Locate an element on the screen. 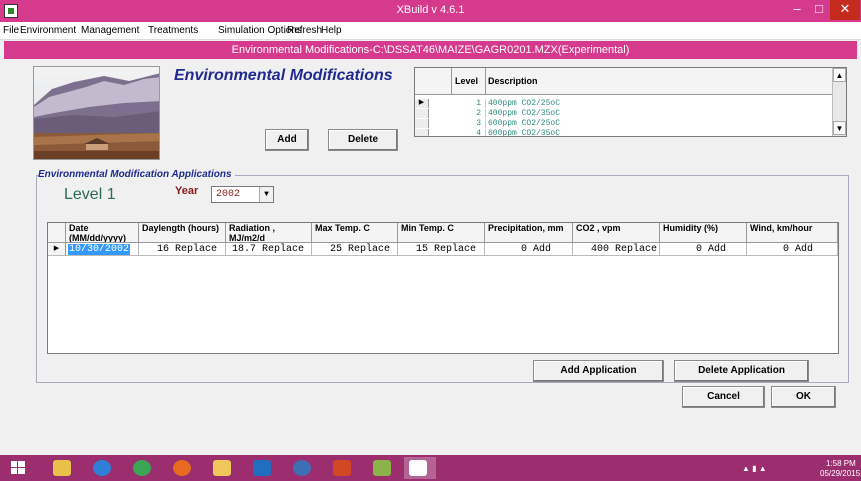 Image resolution: width=861 pixels, height=481 pixels. wind-cell: 0 Add is located at coordinates (792, 249).